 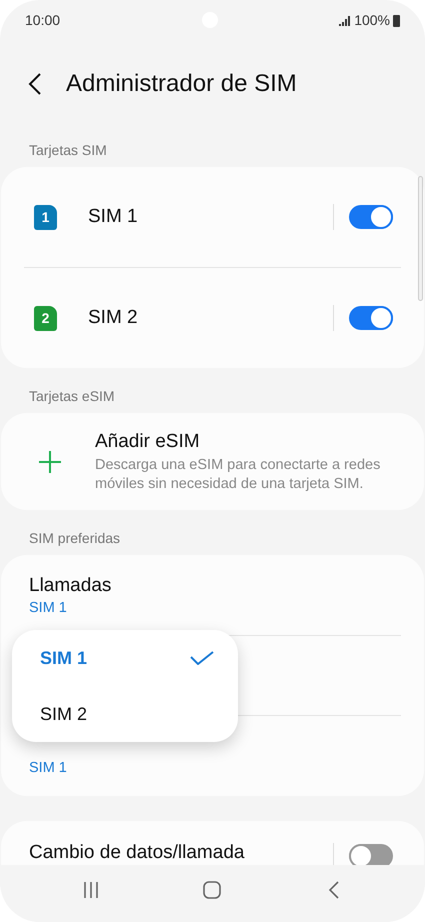 What do you see at coordinates (45, 217) in the screenshot?
I see `sim-badge: 1` at bounding box center [45, 217].